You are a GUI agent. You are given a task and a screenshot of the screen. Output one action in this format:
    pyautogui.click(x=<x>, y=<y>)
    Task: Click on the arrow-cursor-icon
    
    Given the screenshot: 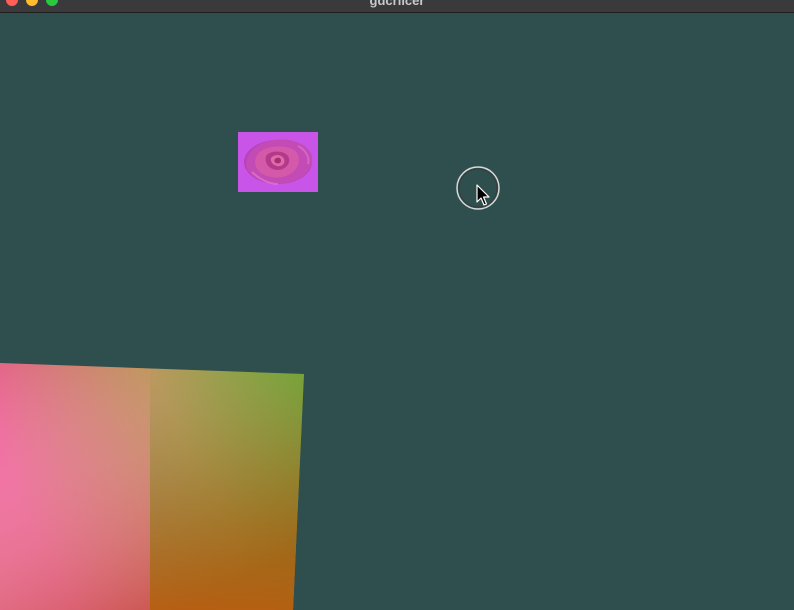 What is the action you would take?
    pyautogui.click(x=478, y=188)
    